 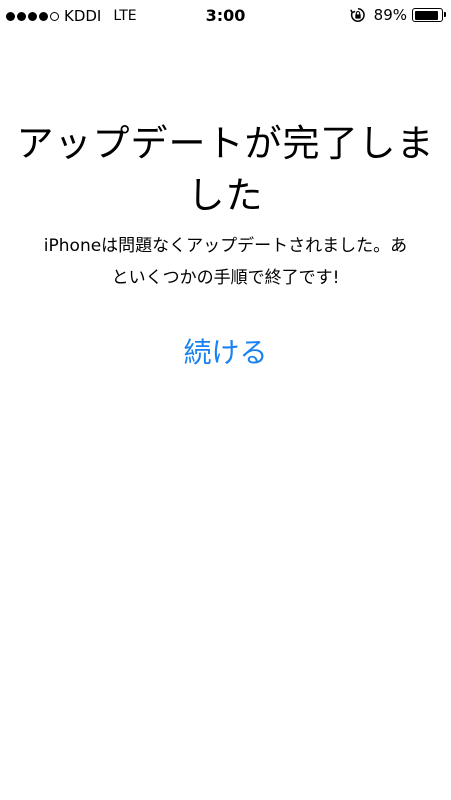 I want to click on battery-percentage: 89%, so click(x=390, y=15).